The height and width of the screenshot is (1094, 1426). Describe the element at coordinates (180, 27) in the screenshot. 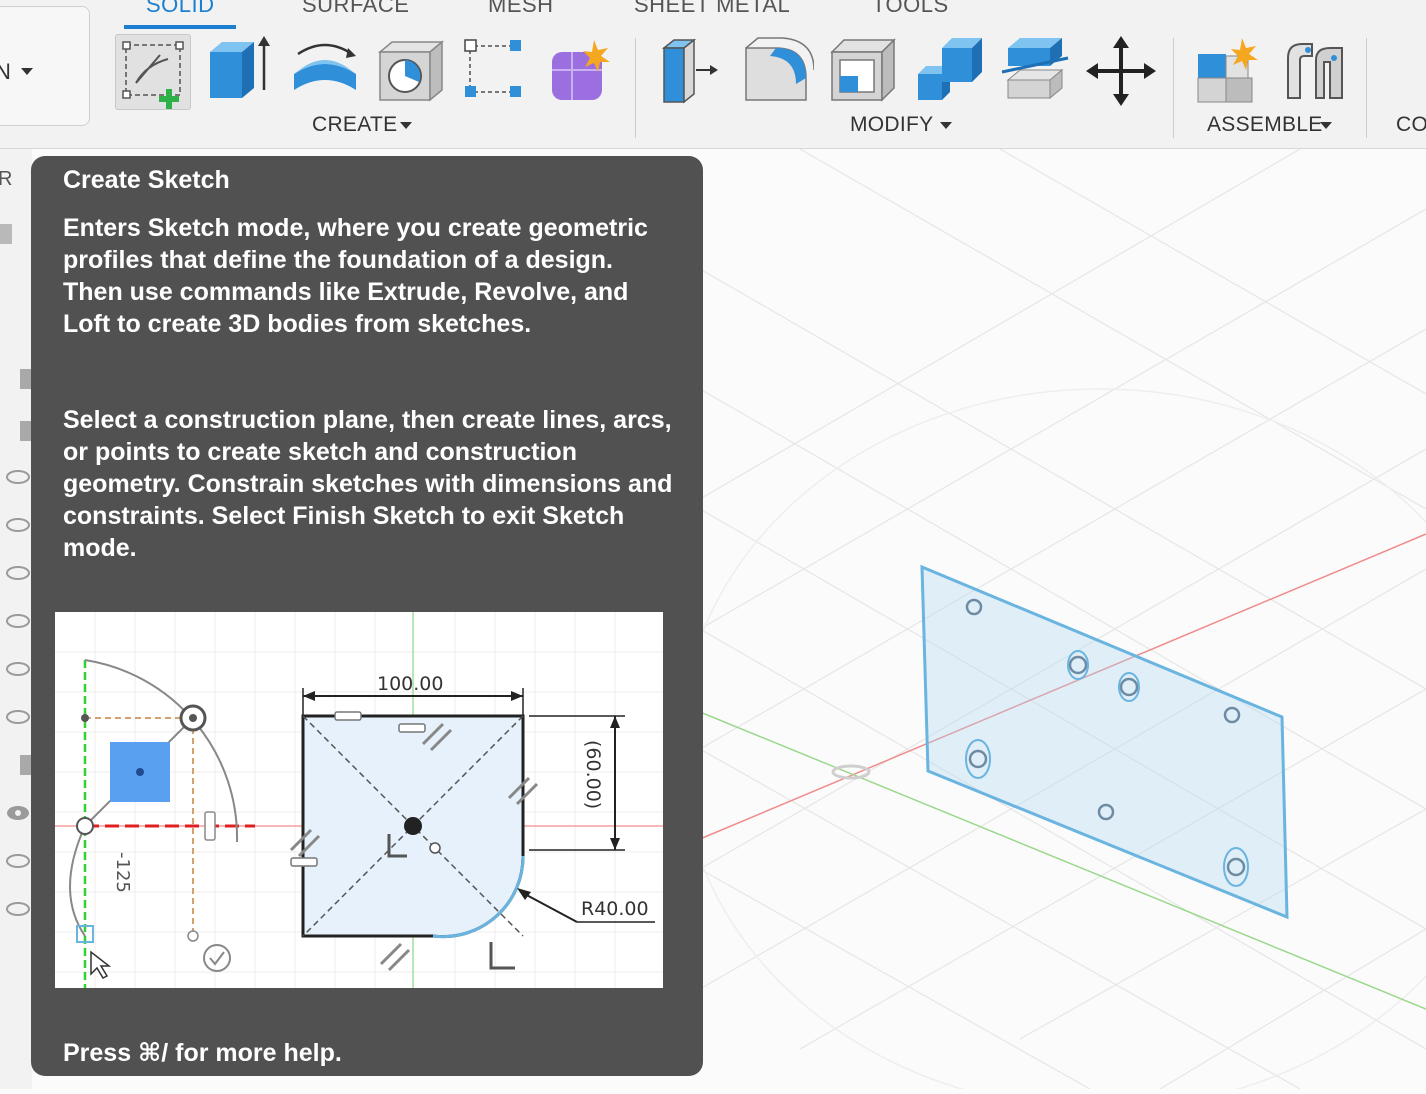

I see `active-tab-indicator` at that location.